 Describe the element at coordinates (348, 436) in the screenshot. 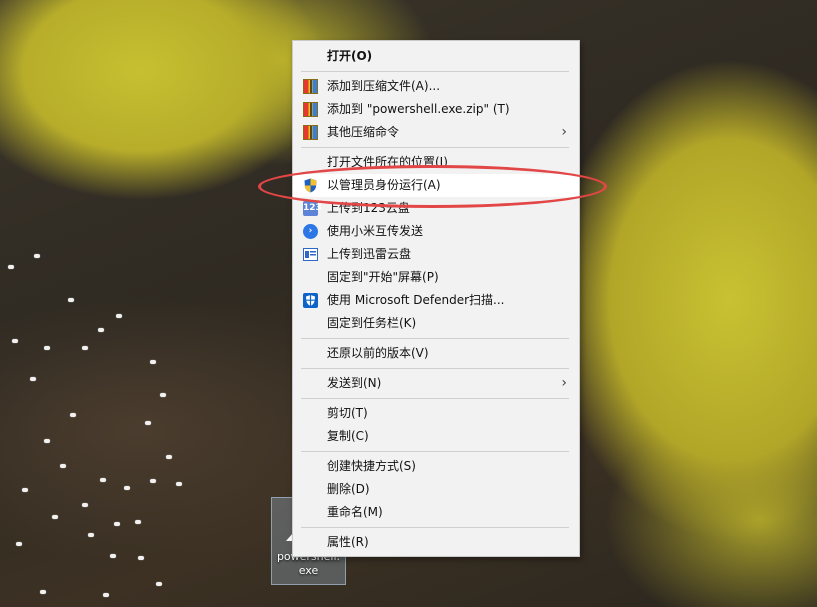

I see `menu-item-label: 复制(C)` at that location.